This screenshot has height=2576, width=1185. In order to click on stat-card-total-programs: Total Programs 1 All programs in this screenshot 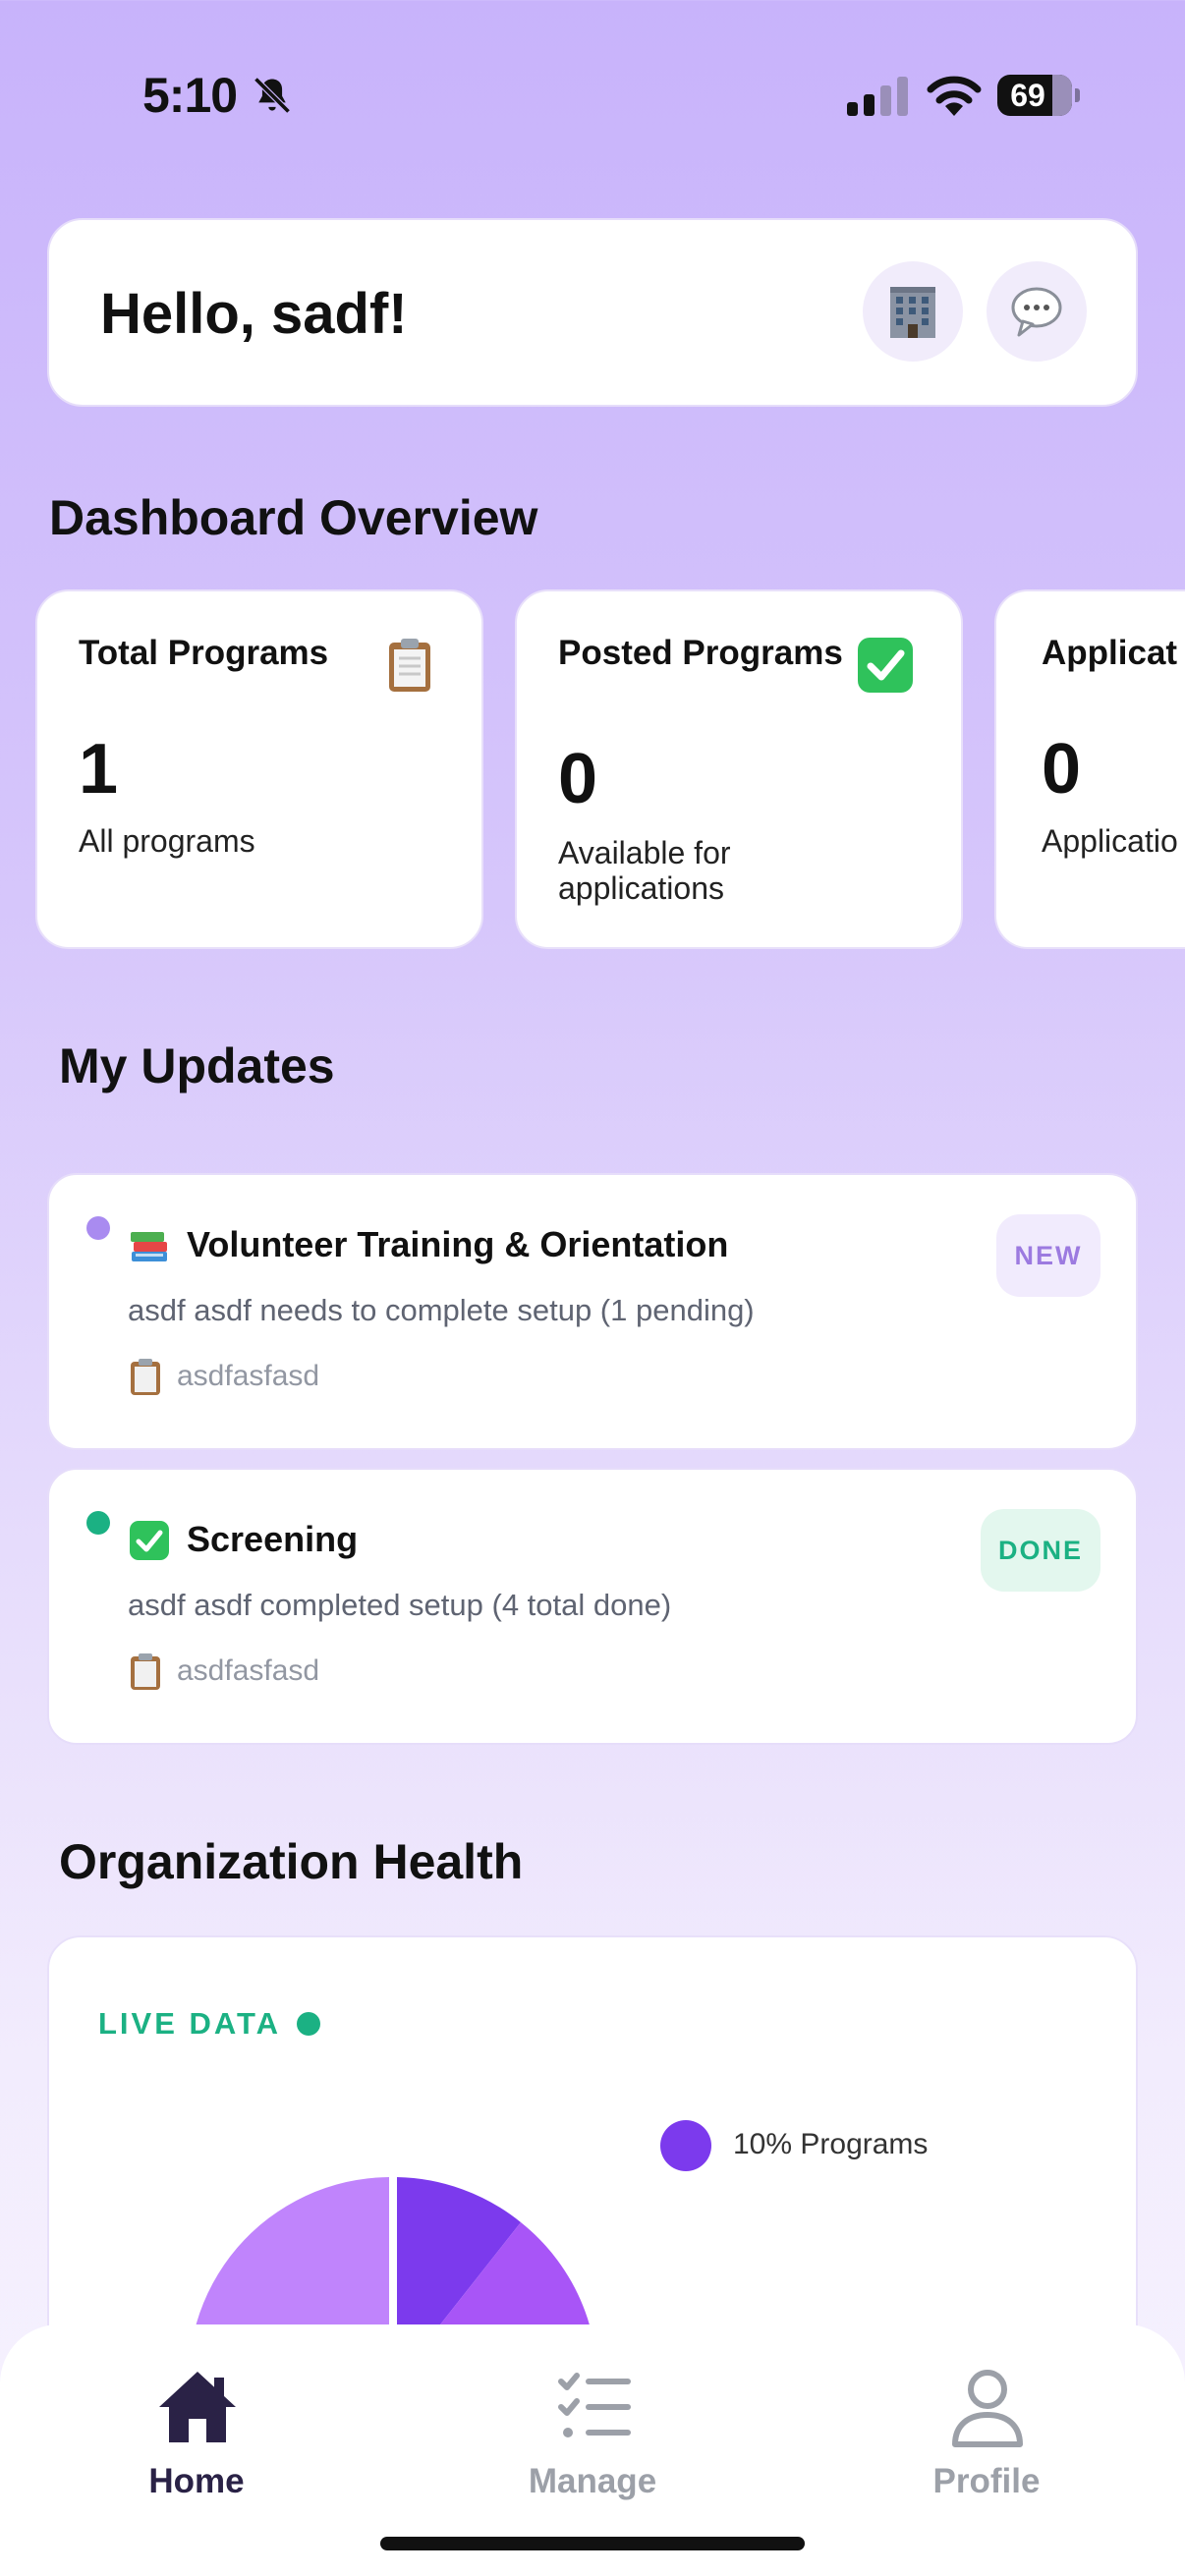, I will do `click(259, 769)`.